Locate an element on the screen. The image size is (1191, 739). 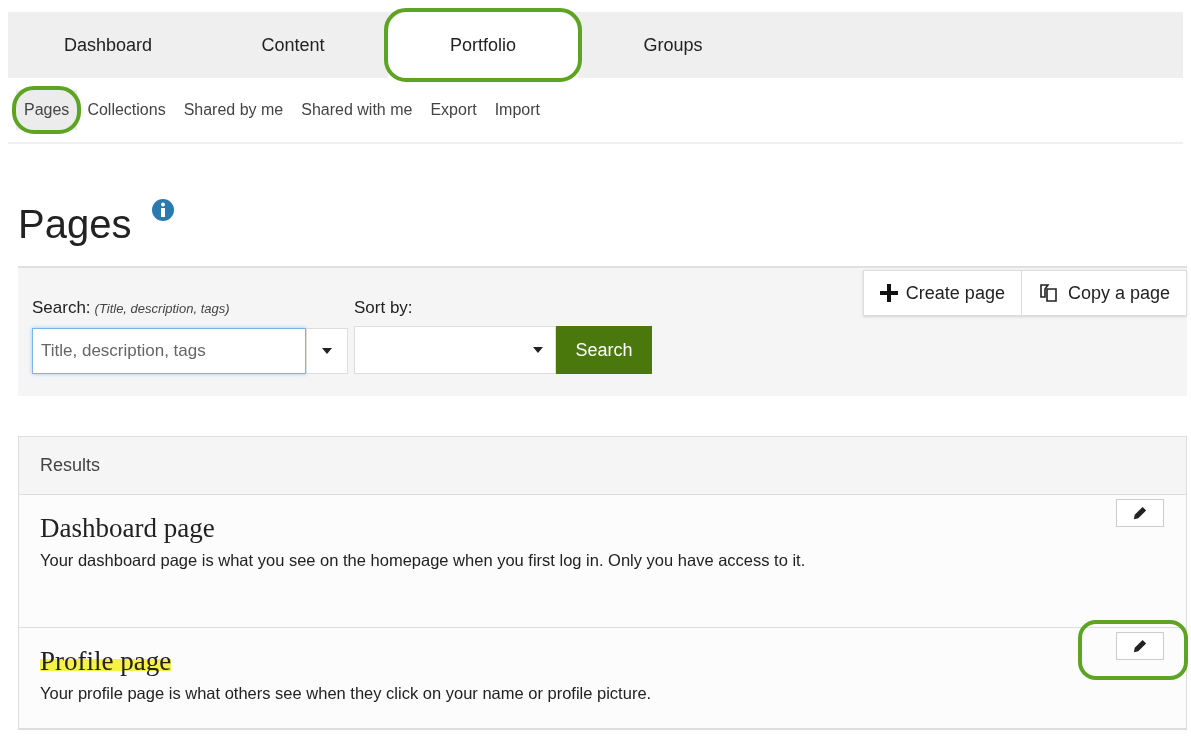
result-title: Dashboard page is located at coordinates (127, 528).